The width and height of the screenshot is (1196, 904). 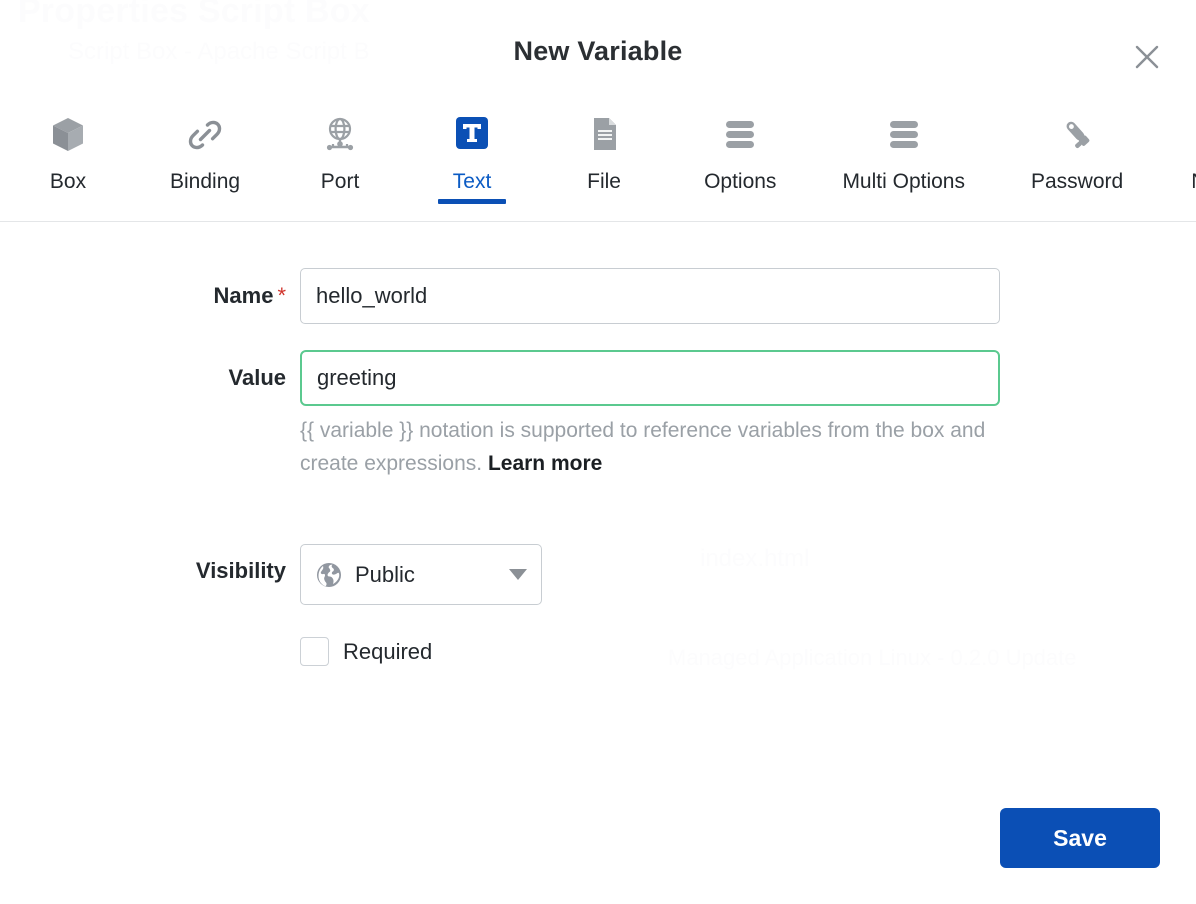 What do you see at coordinates (205, 135) in the screenshot?
I see `link-icon` at bounding box center [205, 135].